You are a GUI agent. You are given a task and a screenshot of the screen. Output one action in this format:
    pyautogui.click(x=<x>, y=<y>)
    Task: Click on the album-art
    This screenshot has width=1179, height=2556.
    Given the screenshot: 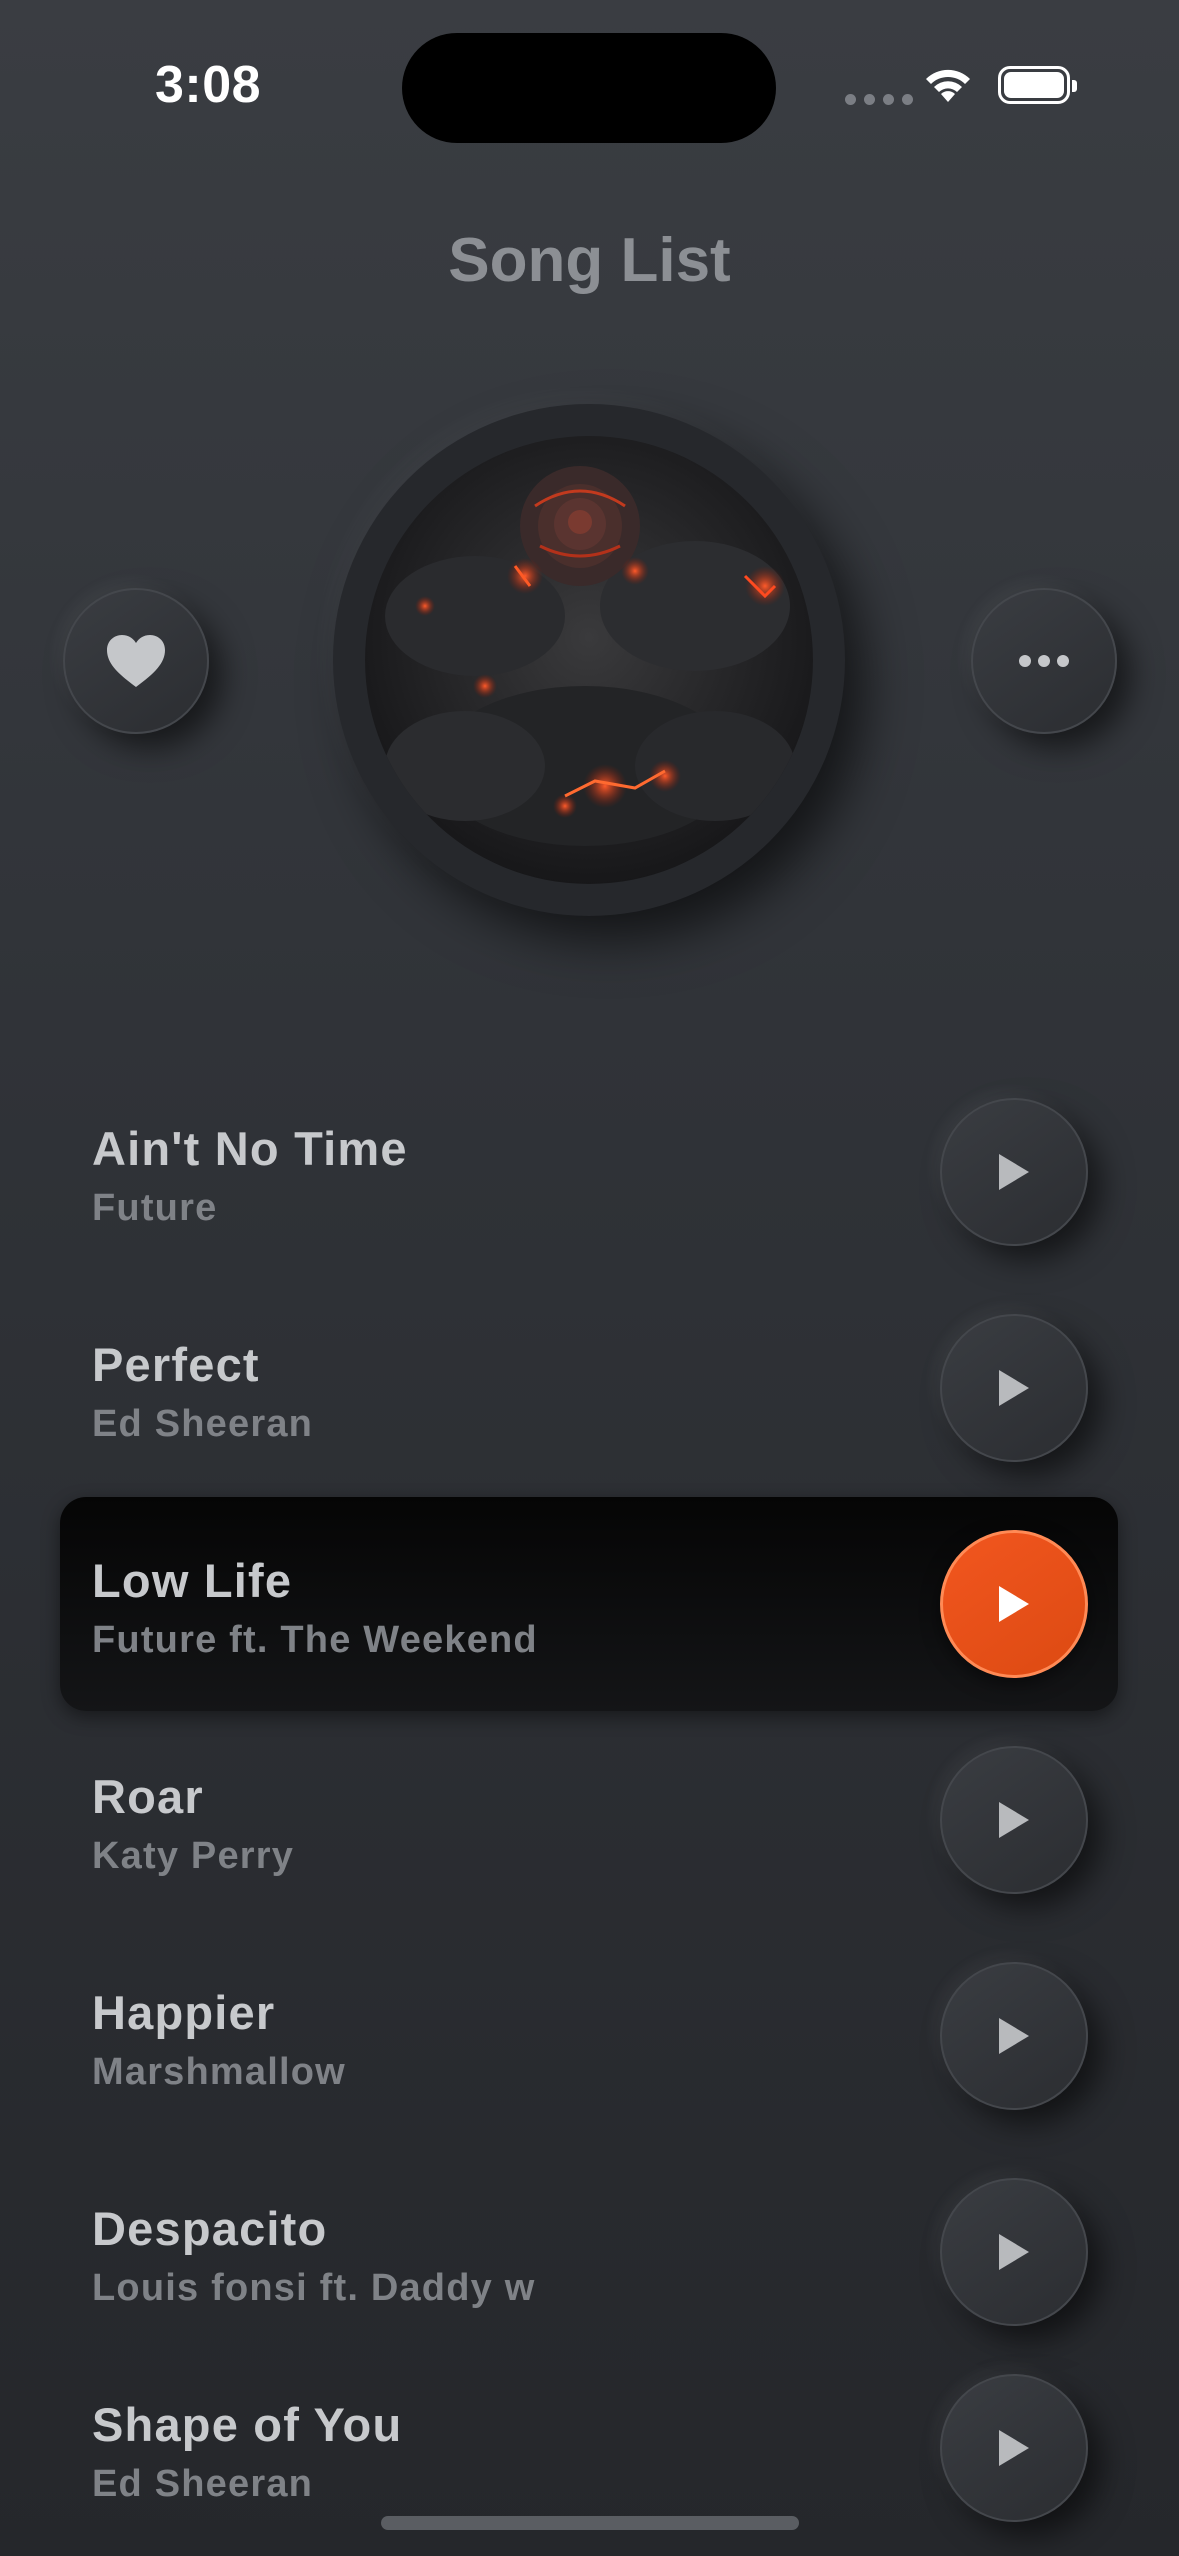 What is the action you would take?
    pyautogui.click(x=589, y=660)
    